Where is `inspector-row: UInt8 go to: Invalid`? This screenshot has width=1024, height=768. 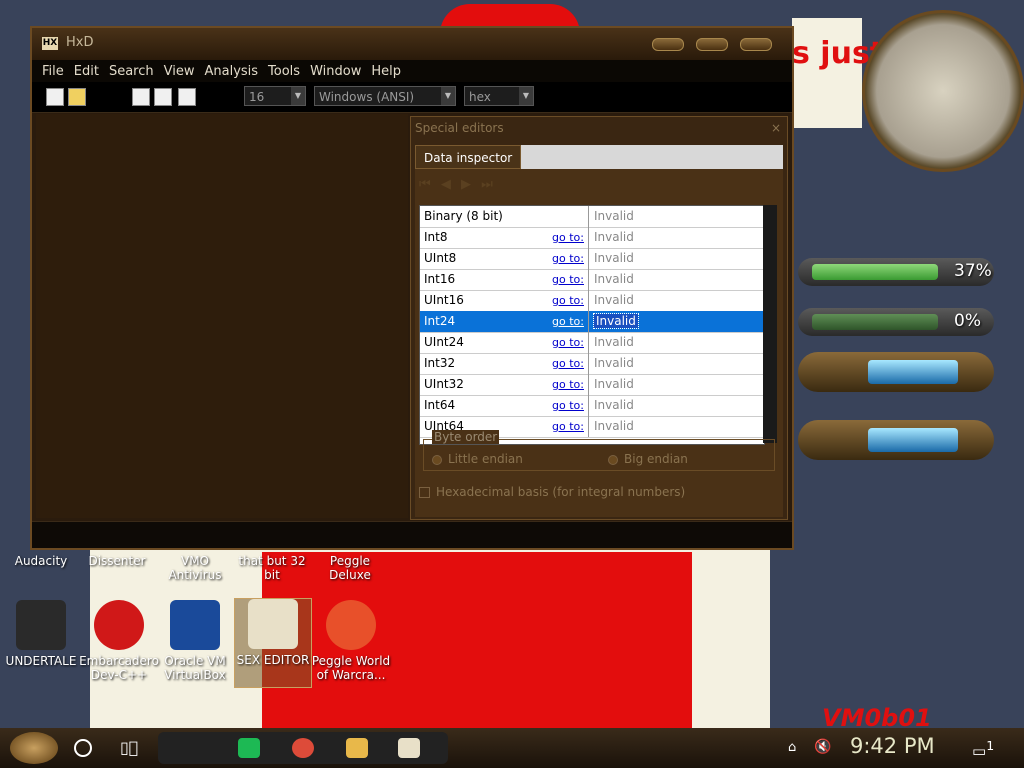 inspector-row: UInt8 go to: Invalid is located at coordinates (592, 259).